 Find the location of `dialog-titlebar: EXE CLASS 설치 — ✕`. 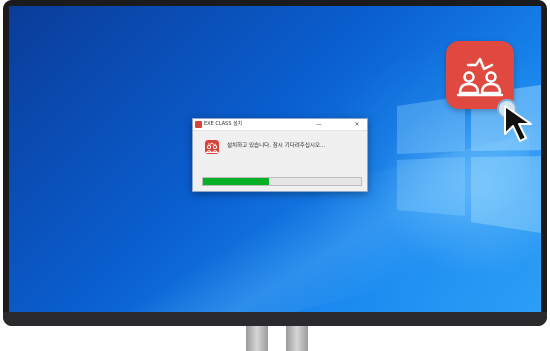

dialog-titlebar: EXE CLASS 설치 — ✕ is located at coordinates (280, 125).